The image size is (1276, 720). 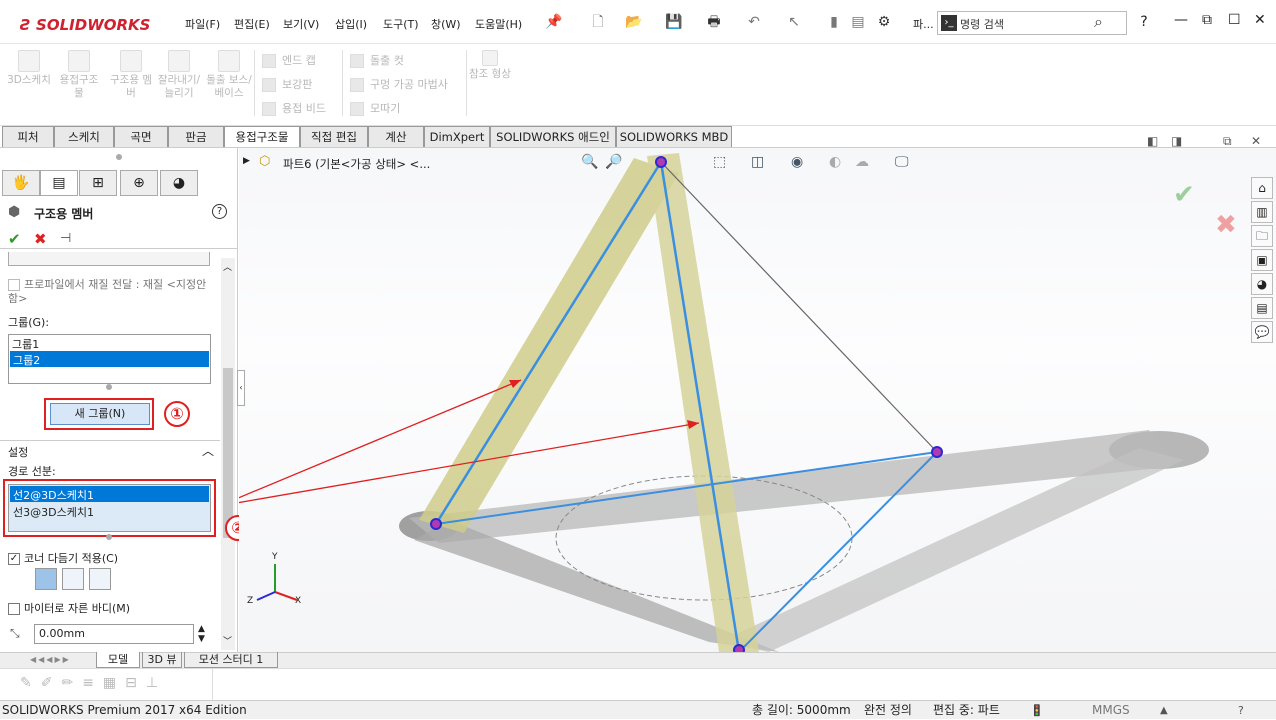 I want to click on tab-addins: SOLIDWORKS 애드인, so click(x=553, y=136).